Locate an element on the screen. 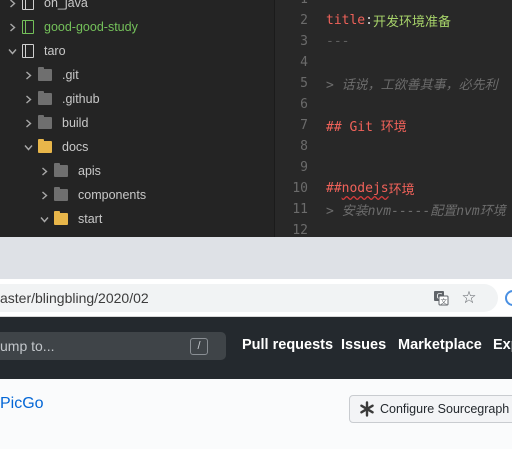 This screenshot has width=512, height=449. code-line: 10 ## nodejs 环境 is located at coordinates (345, 188).